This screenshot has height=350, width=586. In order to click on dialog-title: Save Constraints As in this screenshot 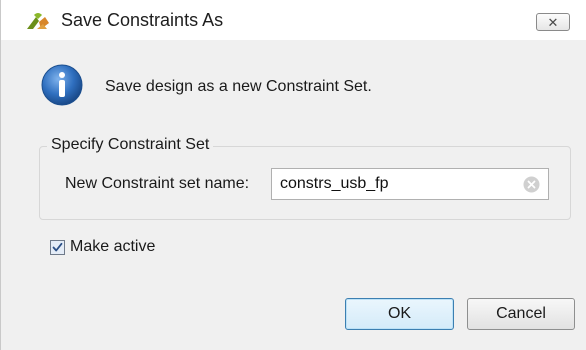, I will do `click(142, 20)`.